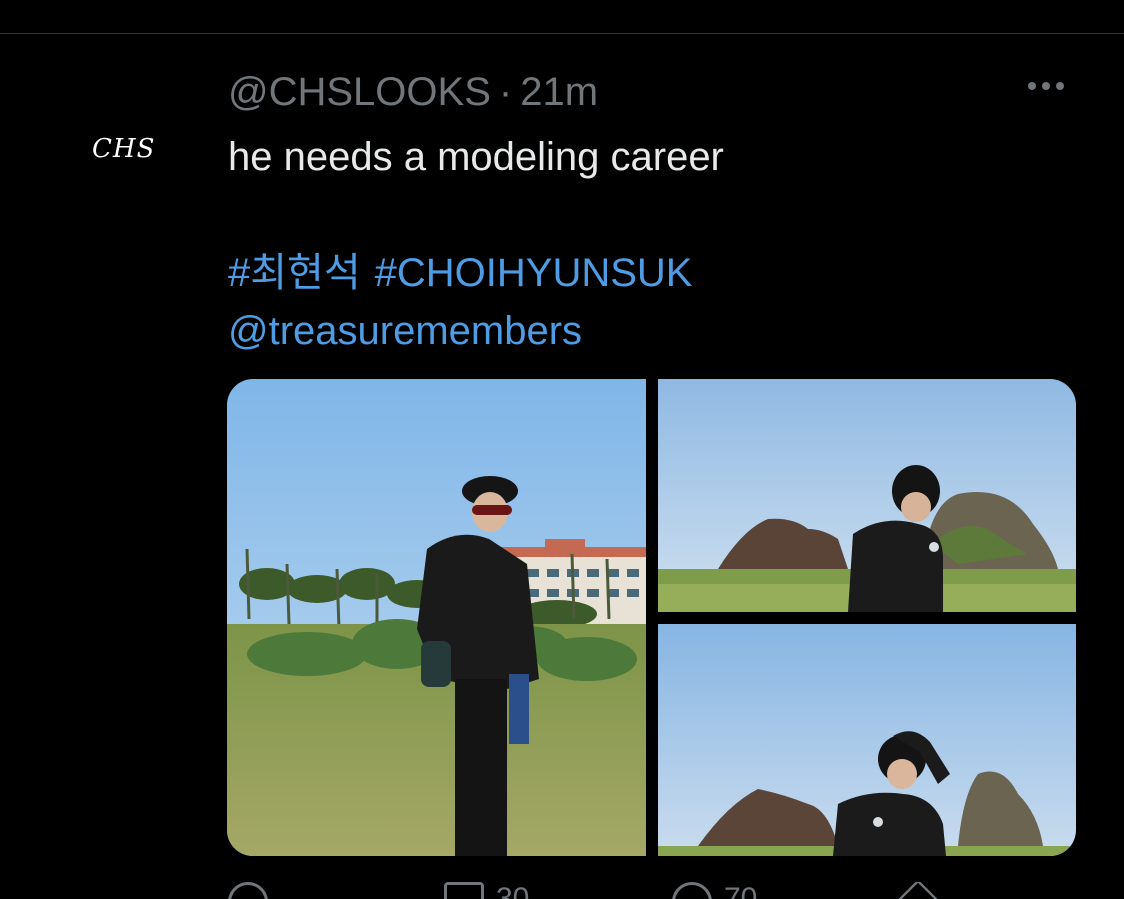  I want to click on share-icon, so click(918, 890).